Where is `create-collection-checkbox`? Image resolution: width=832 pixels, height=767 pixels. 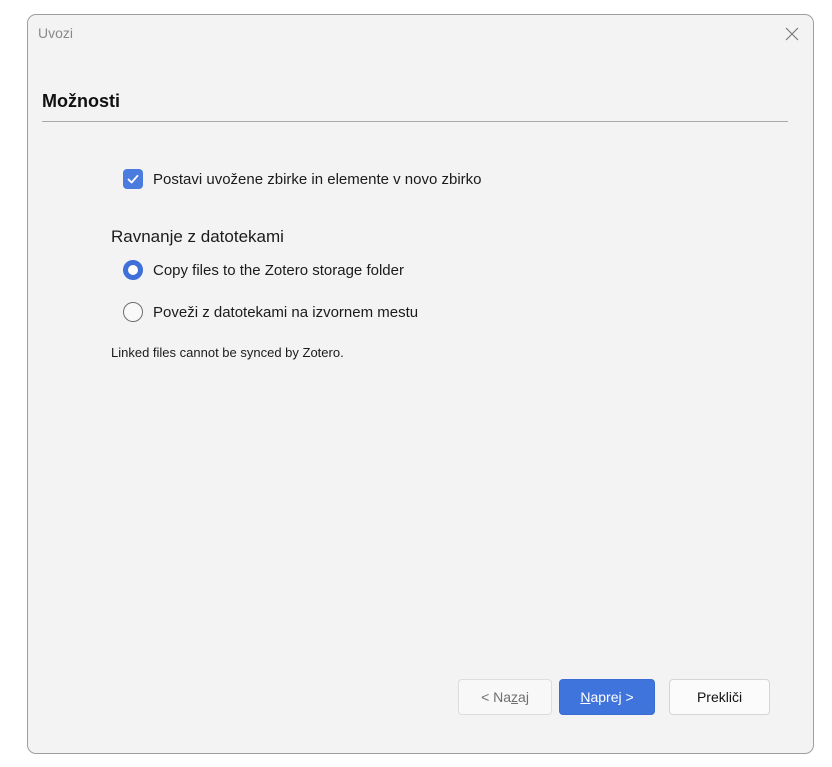
create-collection-checkbox is located at coordinates (133, 179).